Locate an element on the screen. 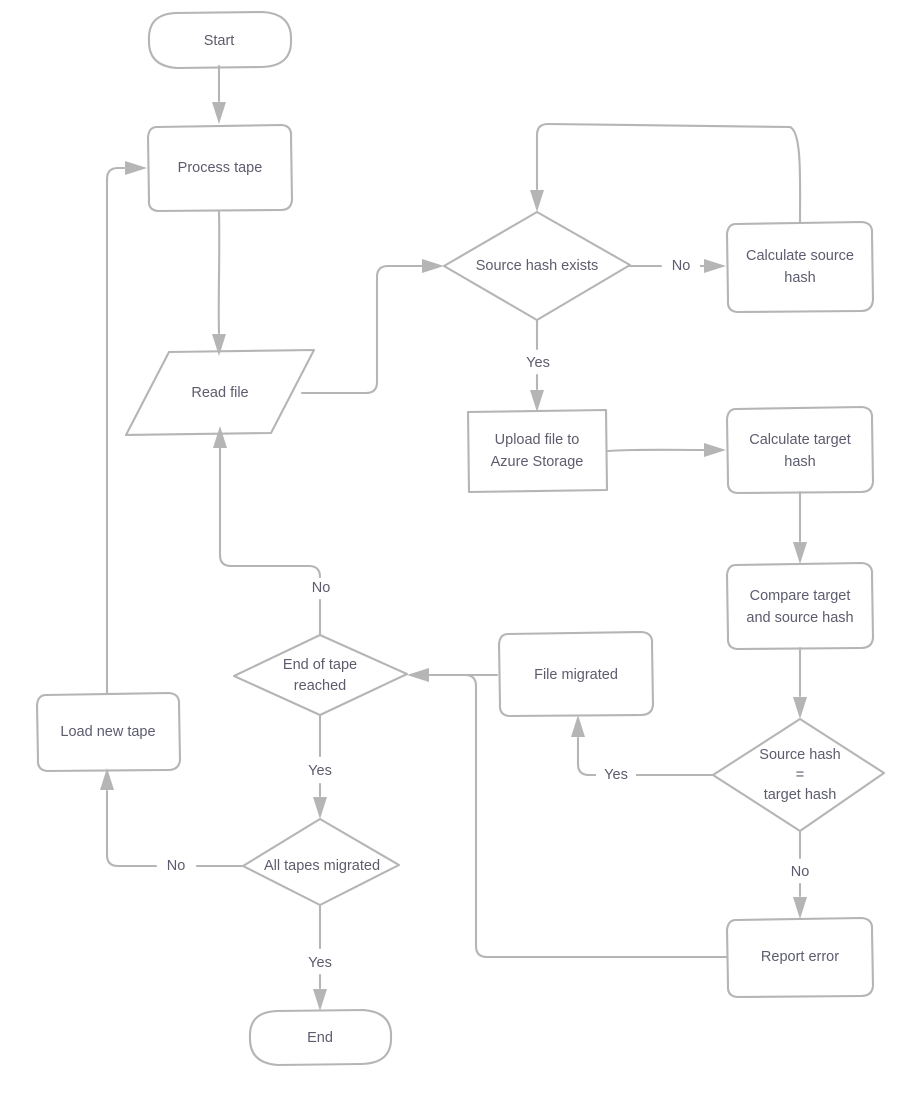 Image resolution: width=913 pixels, height=1094 pixels. node-calculate-target-hash: Calculate target hash is located at coordinates (800, 450).